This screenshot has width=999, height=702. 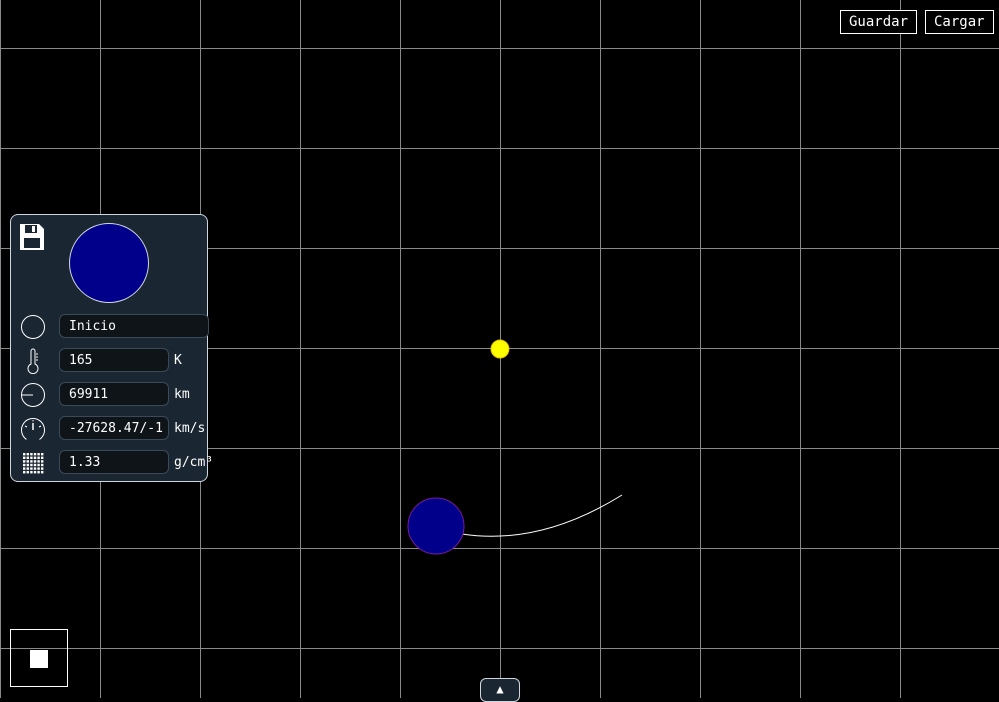 I want to click on speedometer-icon, so click(x=33, y=430).